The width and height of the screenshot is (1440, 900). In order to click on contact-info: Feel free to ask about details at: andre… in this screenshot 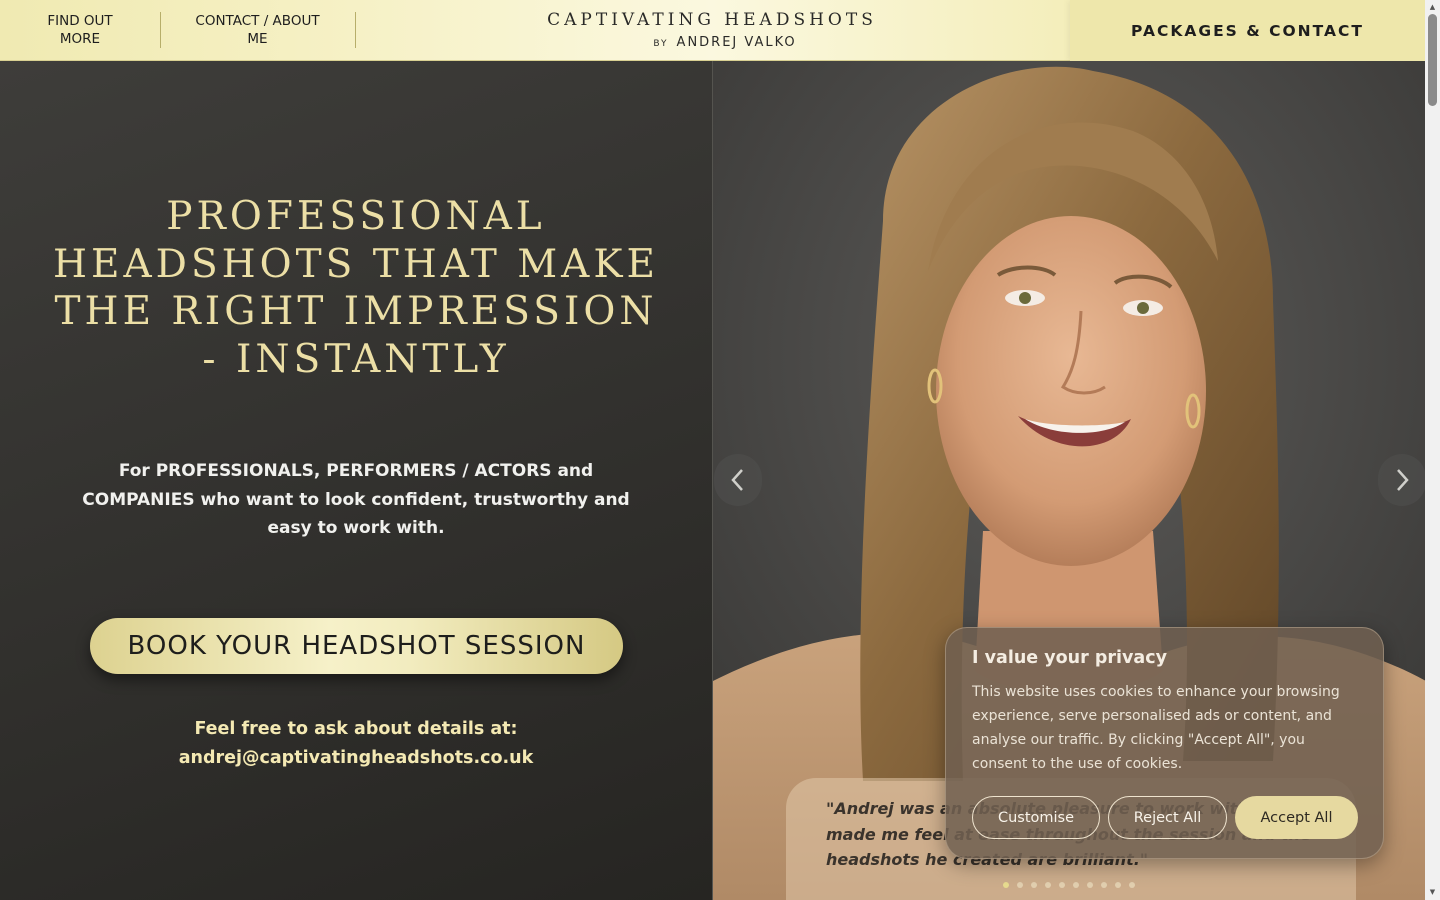, I will do `click(356, 744)`.